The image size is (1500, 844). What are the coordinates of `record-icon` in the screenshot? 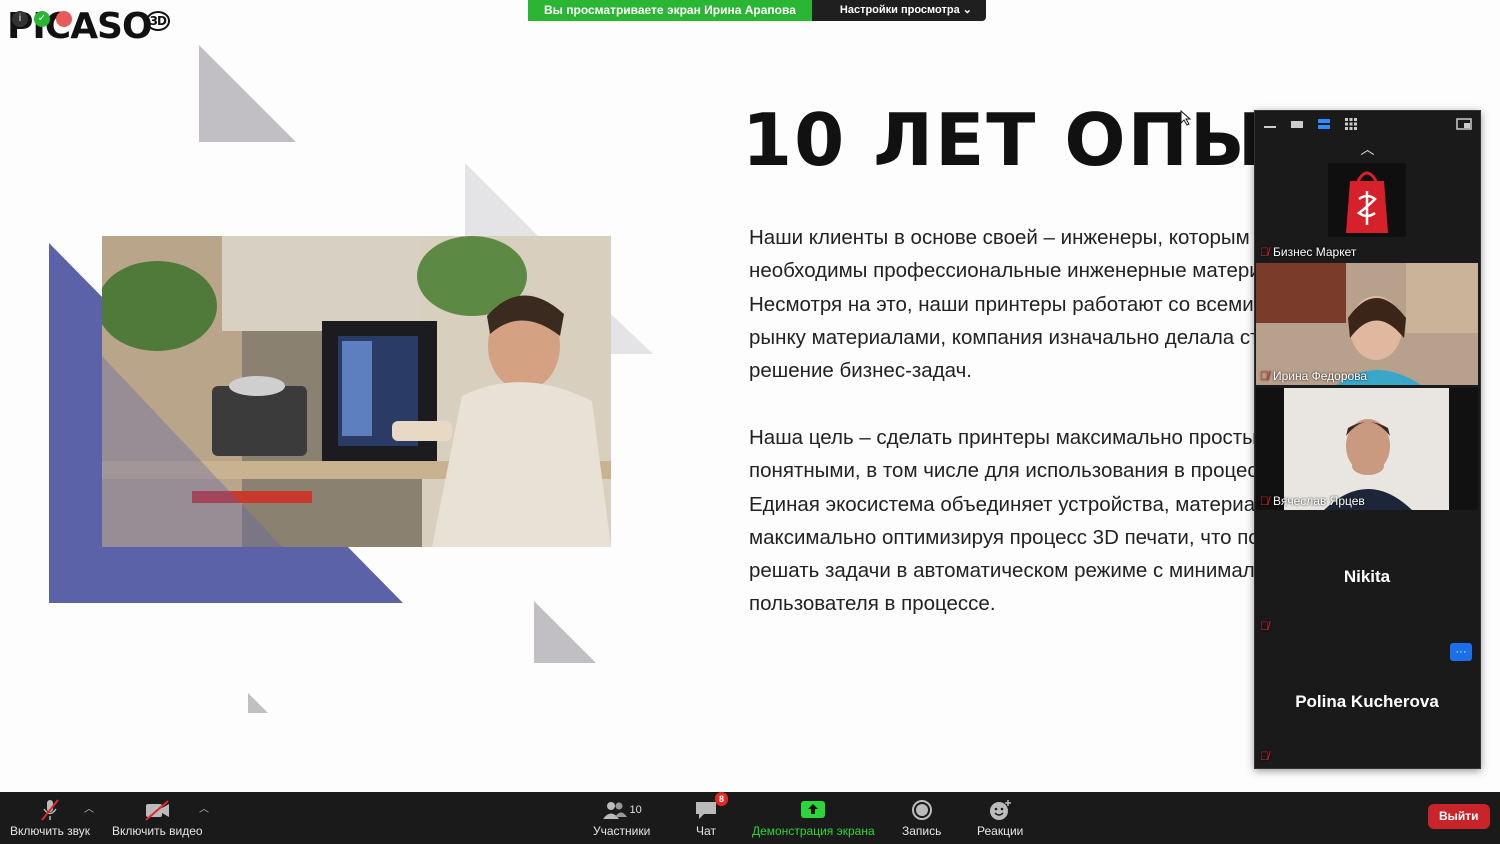 It's located at (921, 810).